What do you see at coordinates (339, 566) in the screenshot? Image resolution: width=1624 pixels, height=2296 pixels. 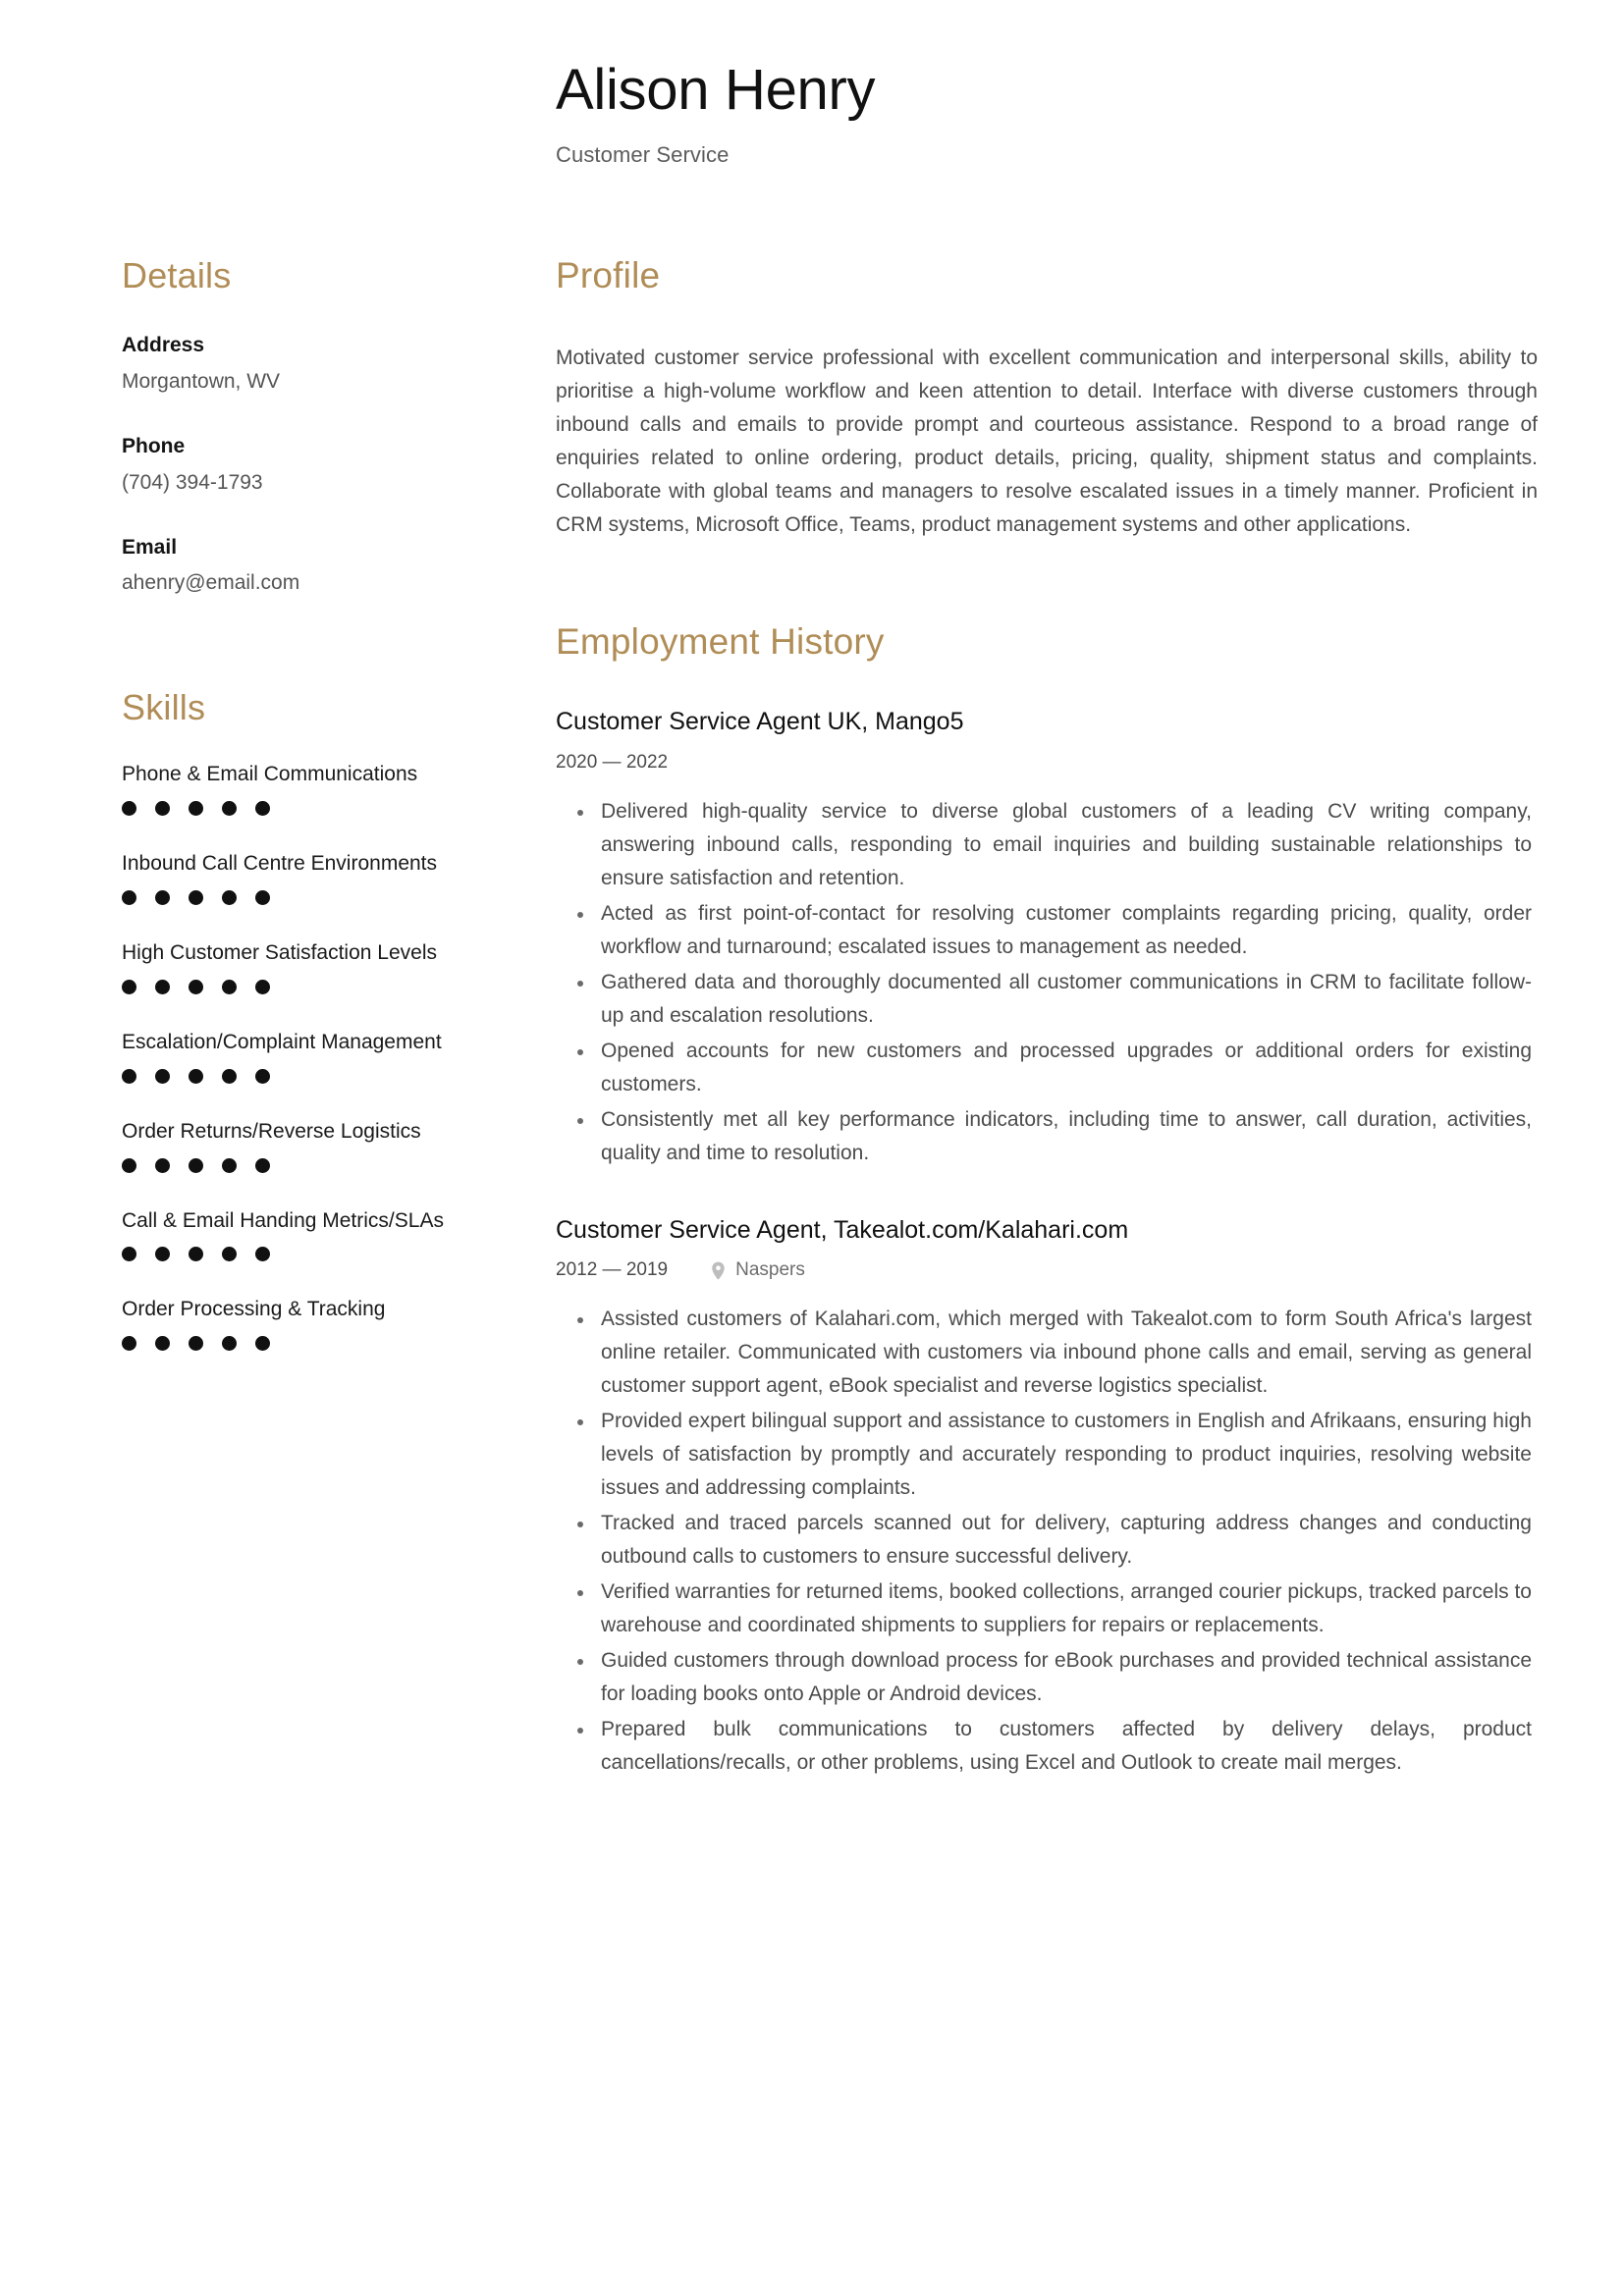 I see `detail-field-email: Email ahenry@email.com` at bounding box center [339, 566].